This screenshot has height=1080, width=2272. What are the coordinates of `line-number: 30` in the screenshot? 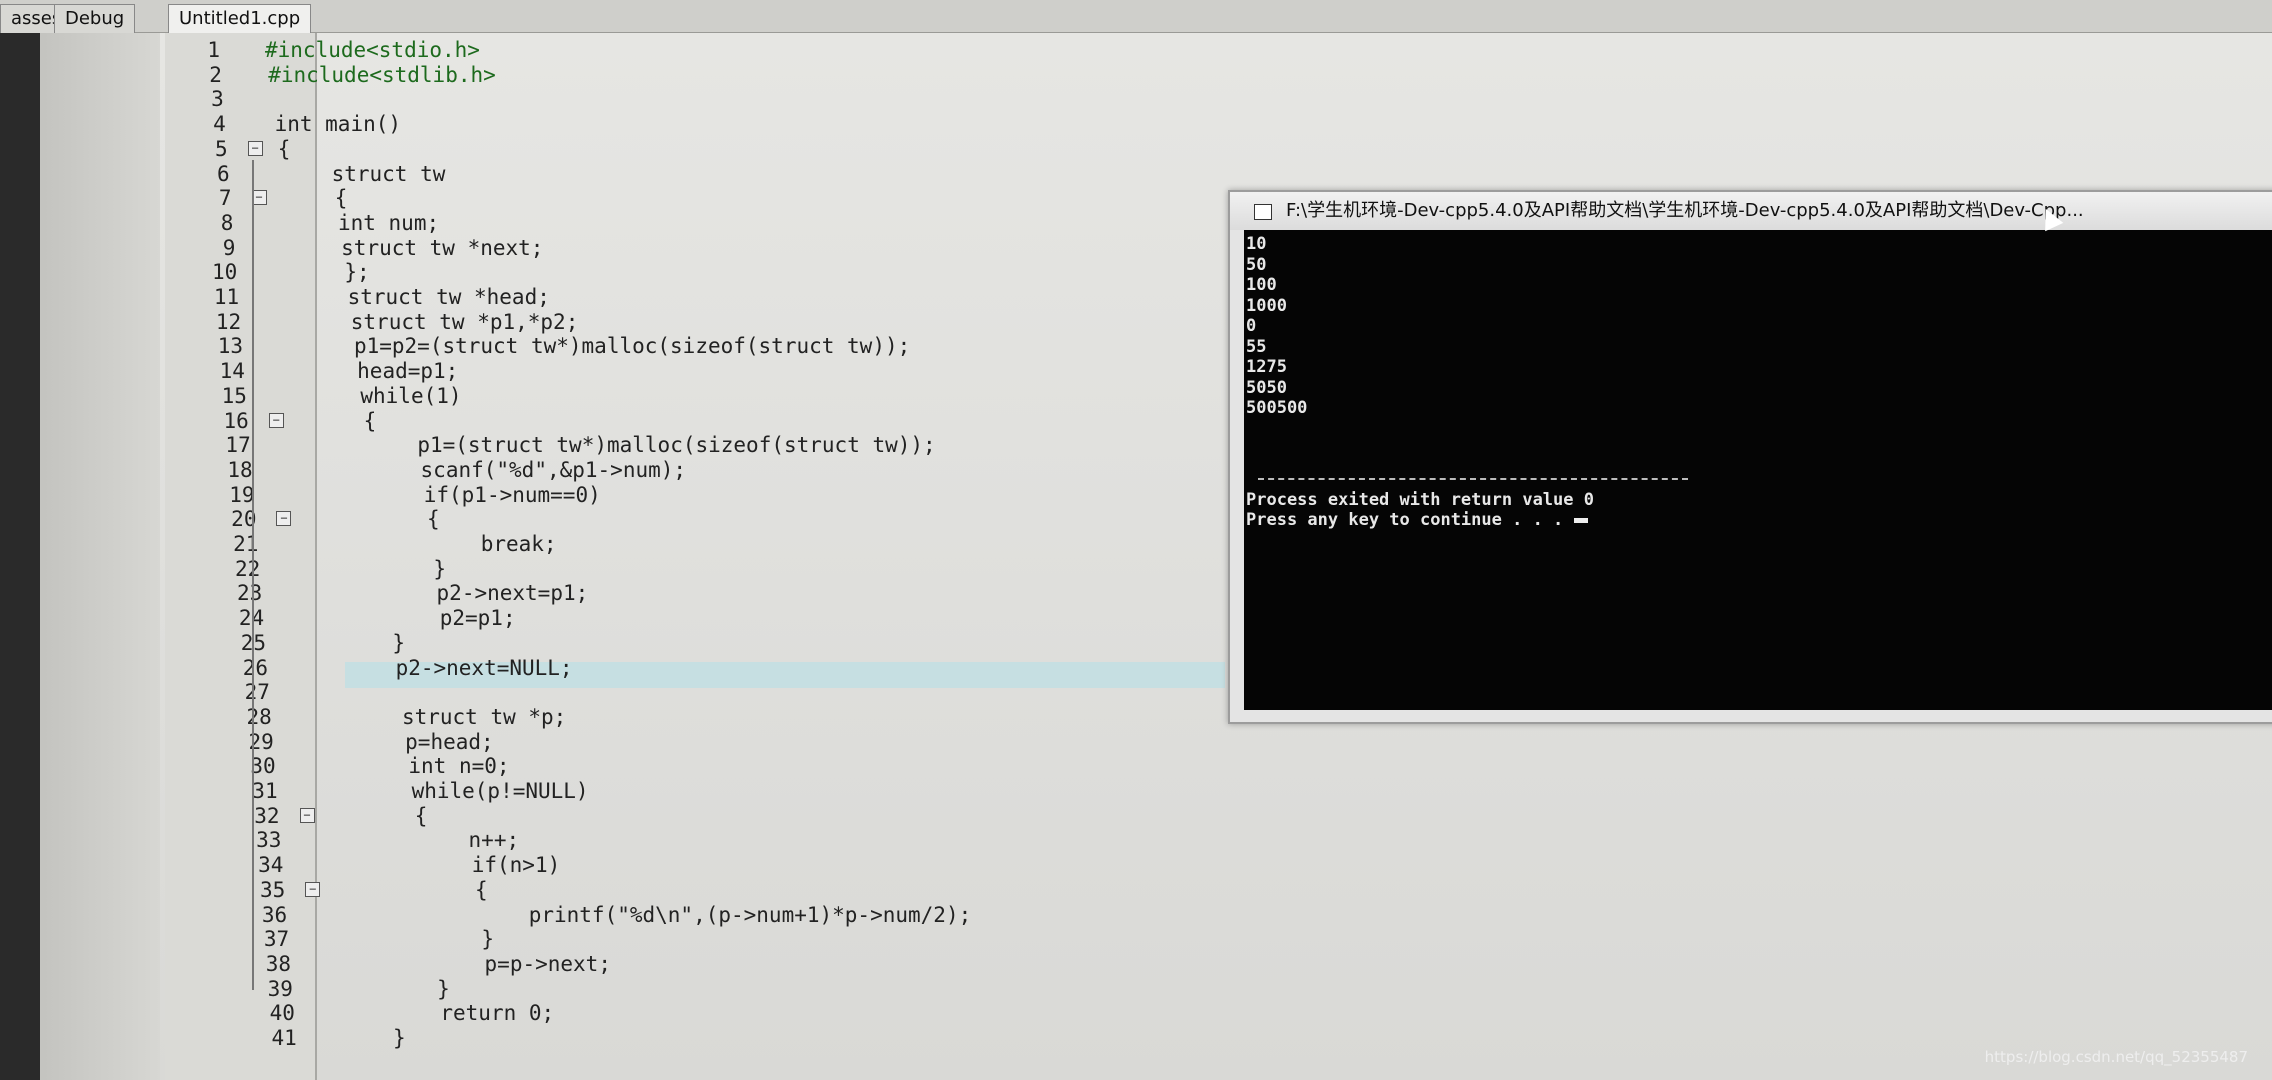 It's located at (263, 766).